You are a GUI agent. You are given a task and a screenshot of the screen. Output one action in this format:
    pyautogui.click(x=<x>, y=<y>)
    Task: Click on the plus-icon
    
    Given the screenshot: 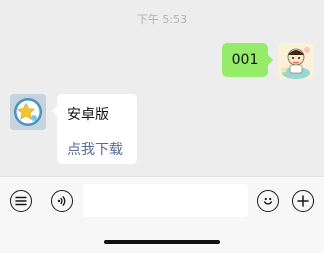 What is the action you would take?
    pyautogui.click(x=303, y=201)
    